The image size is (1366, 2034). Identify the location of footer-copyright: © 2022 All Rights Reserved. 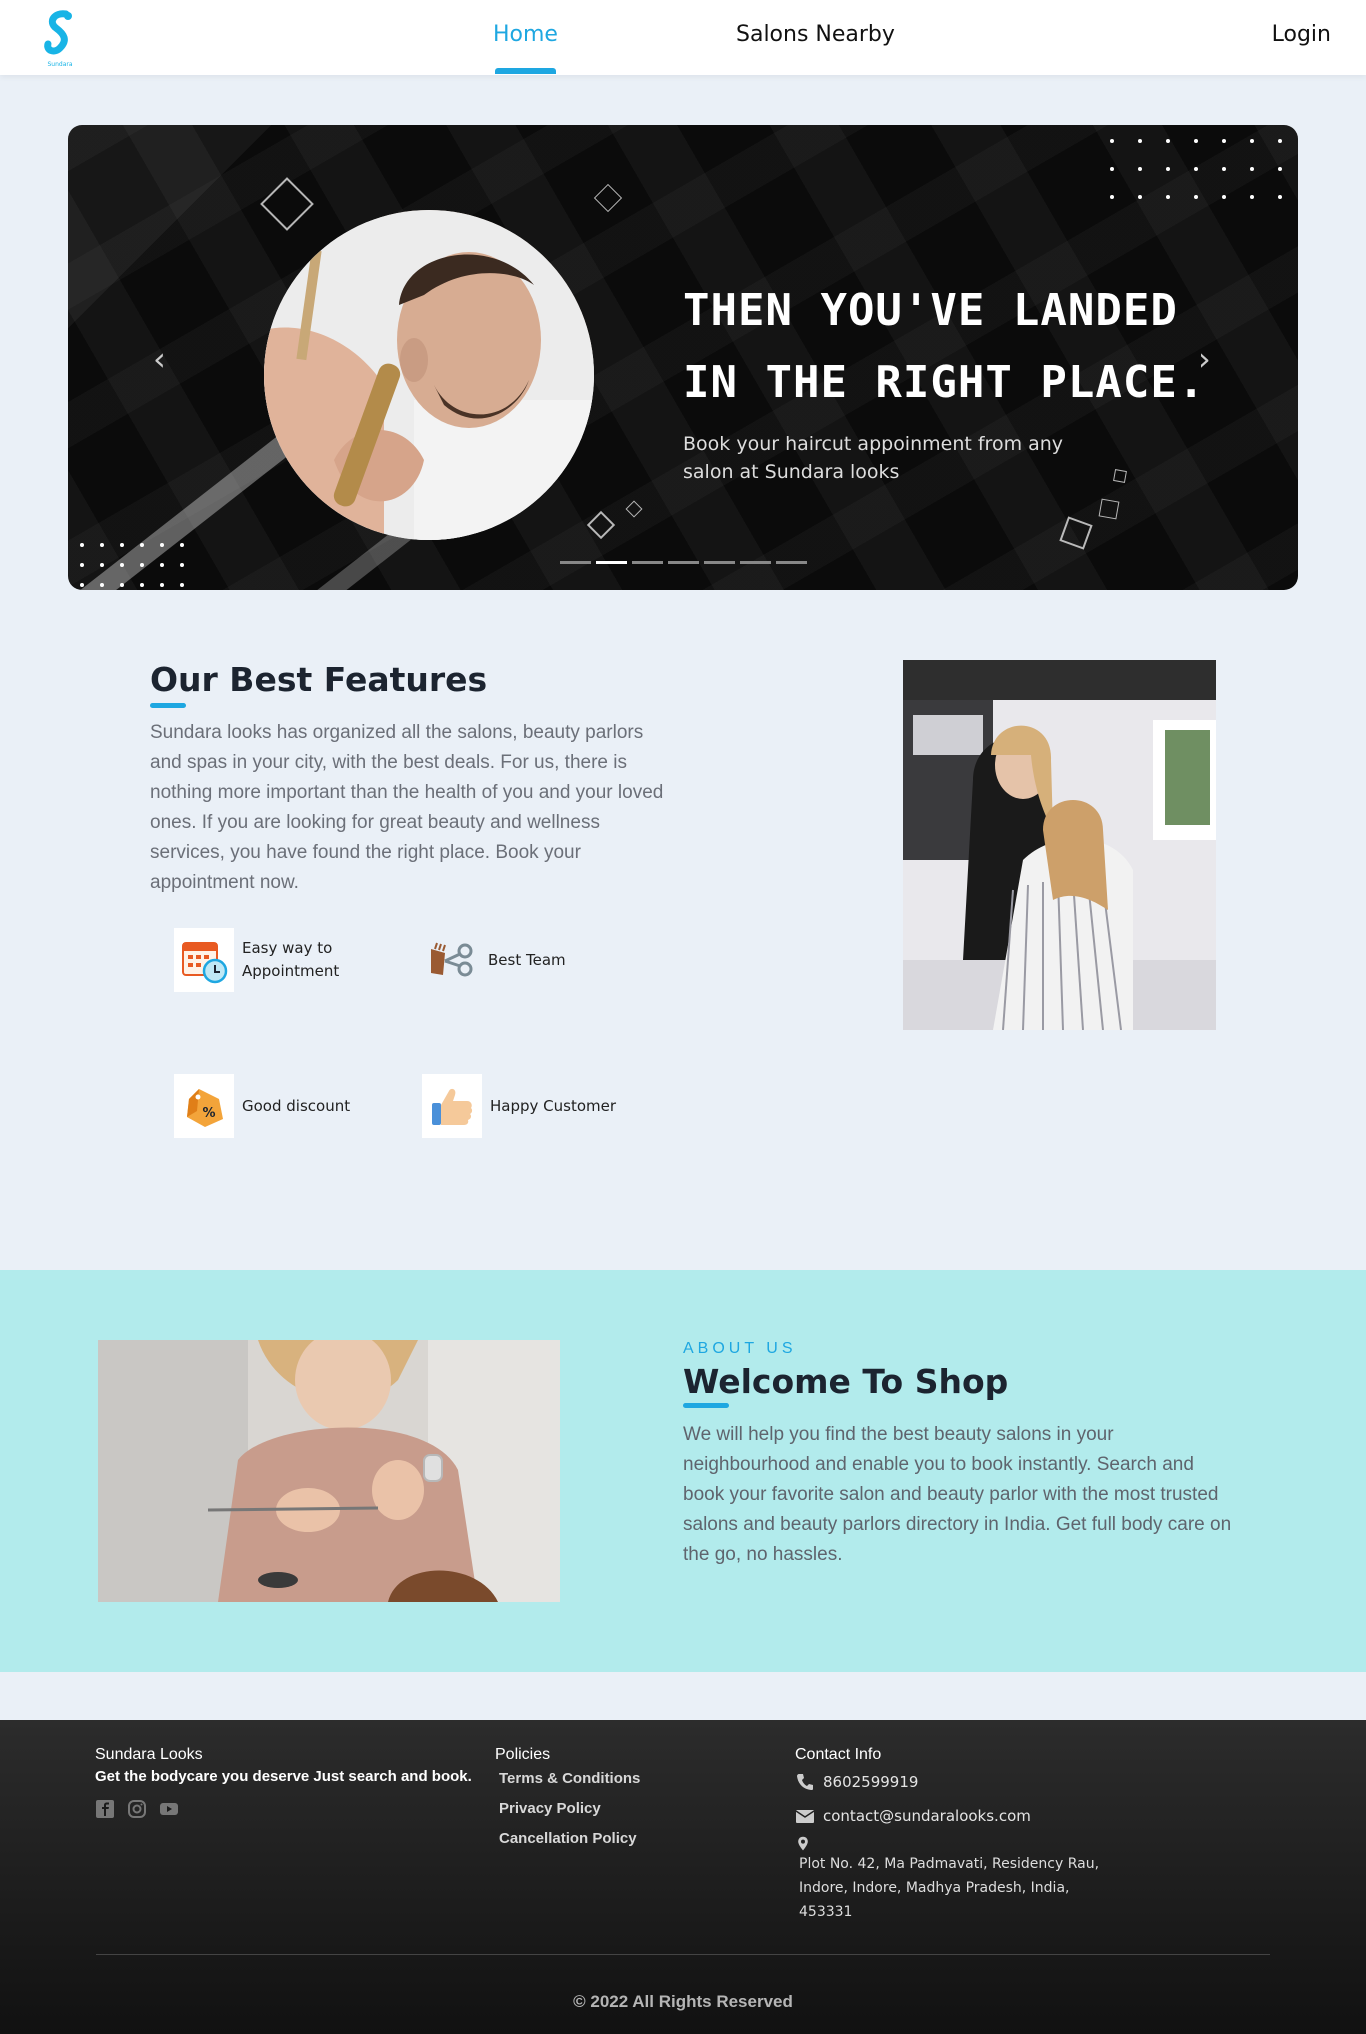
(683, 2001).